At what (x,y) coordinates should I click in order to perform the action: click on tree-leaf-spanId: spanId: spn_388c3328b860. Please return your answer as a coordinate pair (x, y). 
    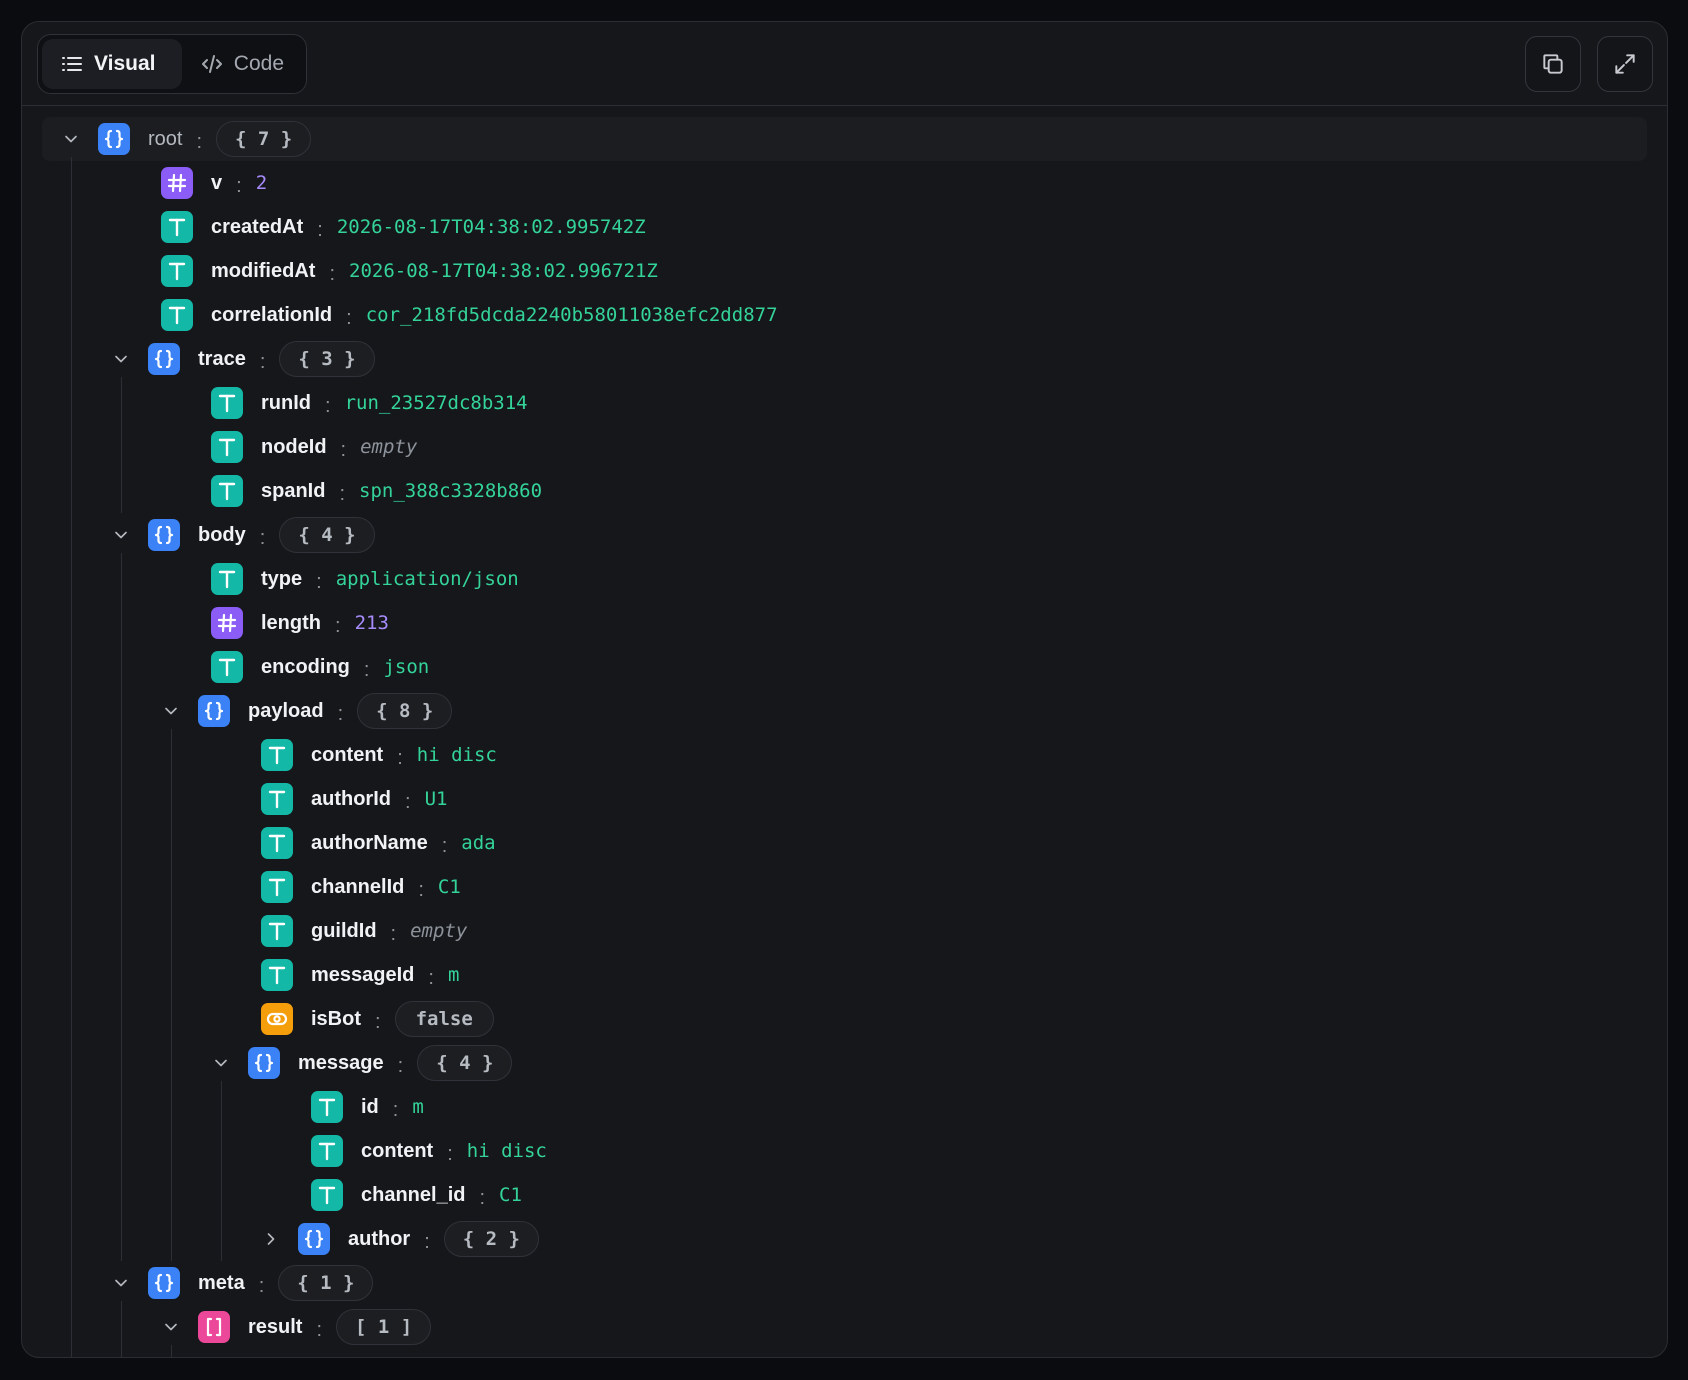
    Looking at the image, I should click on (376, 491).